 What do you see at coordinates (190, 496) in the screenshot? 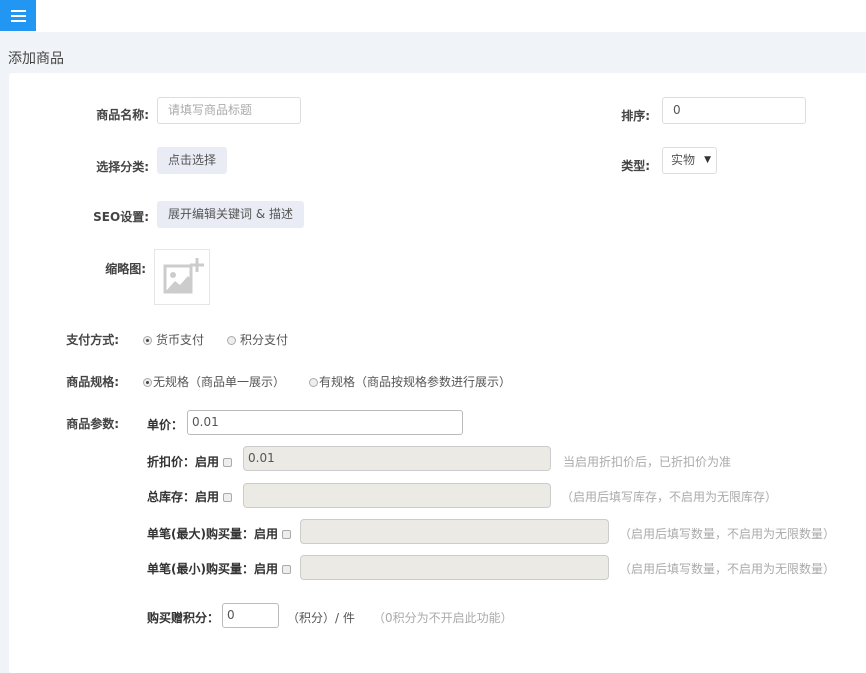
I see `stock-label: 总库存：启用` at bounding box center [190, 496].